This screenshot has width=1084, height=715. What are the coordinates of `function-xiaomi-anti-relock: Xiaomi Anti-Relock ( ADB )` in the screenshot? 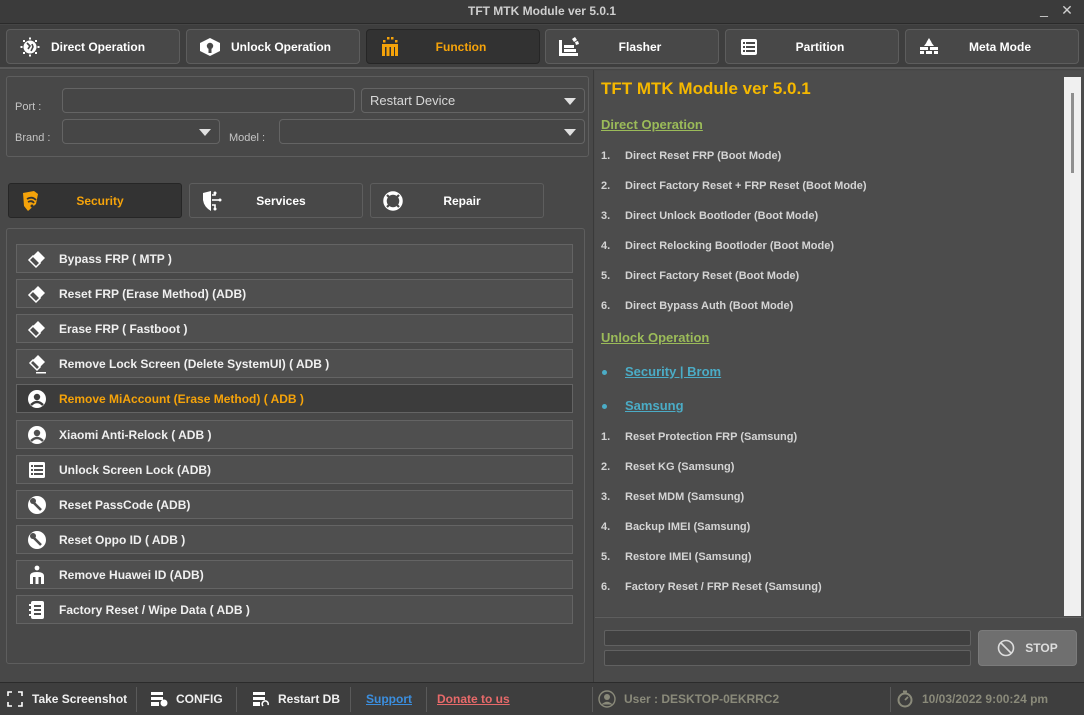 It's located at (294, 434).